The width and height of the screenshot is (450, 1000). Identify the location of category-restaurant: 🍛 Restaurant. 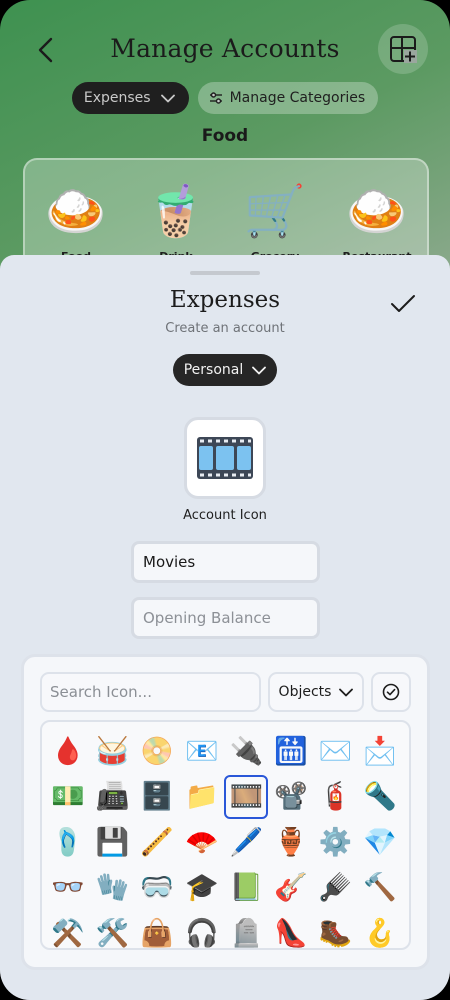
(377, 220).